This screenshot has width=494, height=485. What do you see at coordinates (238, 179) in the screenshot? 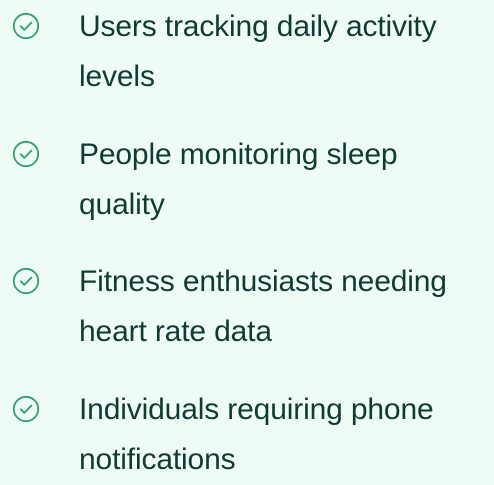
I see `list-item-label: People monitoring sleep quality` at bounding box center [238, 179].